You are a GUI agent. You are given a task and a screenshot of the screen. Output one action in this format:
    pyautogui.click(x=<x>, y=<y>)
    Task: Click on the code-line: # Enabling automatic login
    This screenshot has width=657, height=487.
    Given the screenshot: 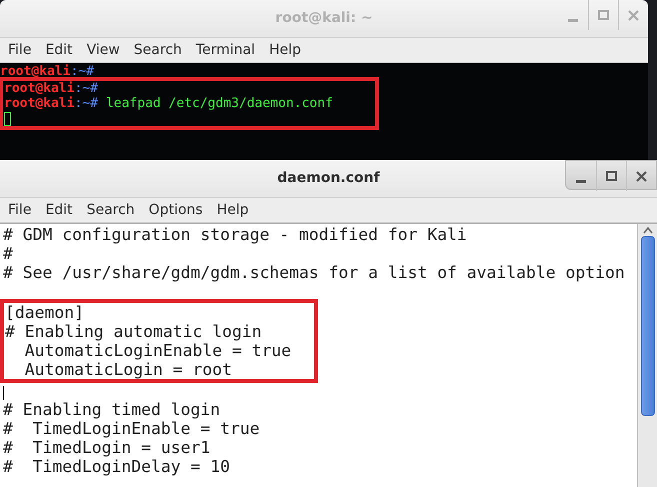 What is the action you would take?
    pyautogui.click(x=133, y=331)
    